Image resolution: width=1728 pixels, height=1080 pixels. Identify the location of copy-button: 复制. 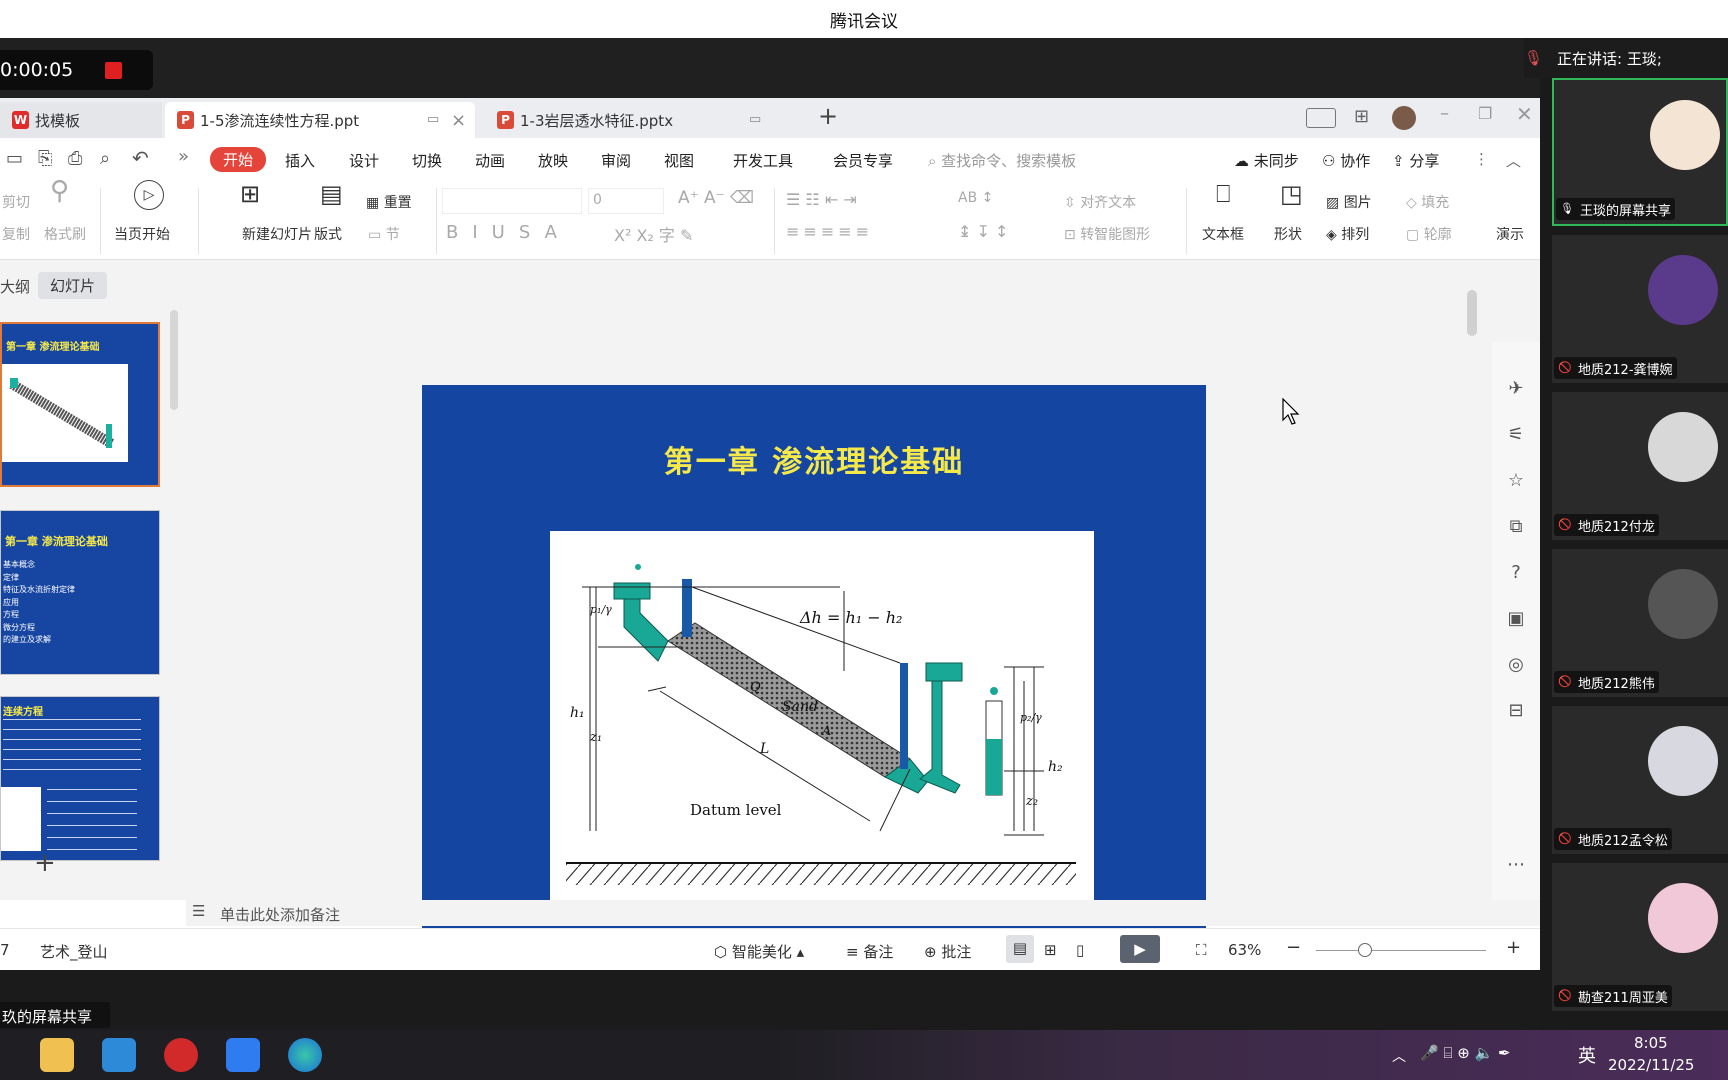
(16, 234).